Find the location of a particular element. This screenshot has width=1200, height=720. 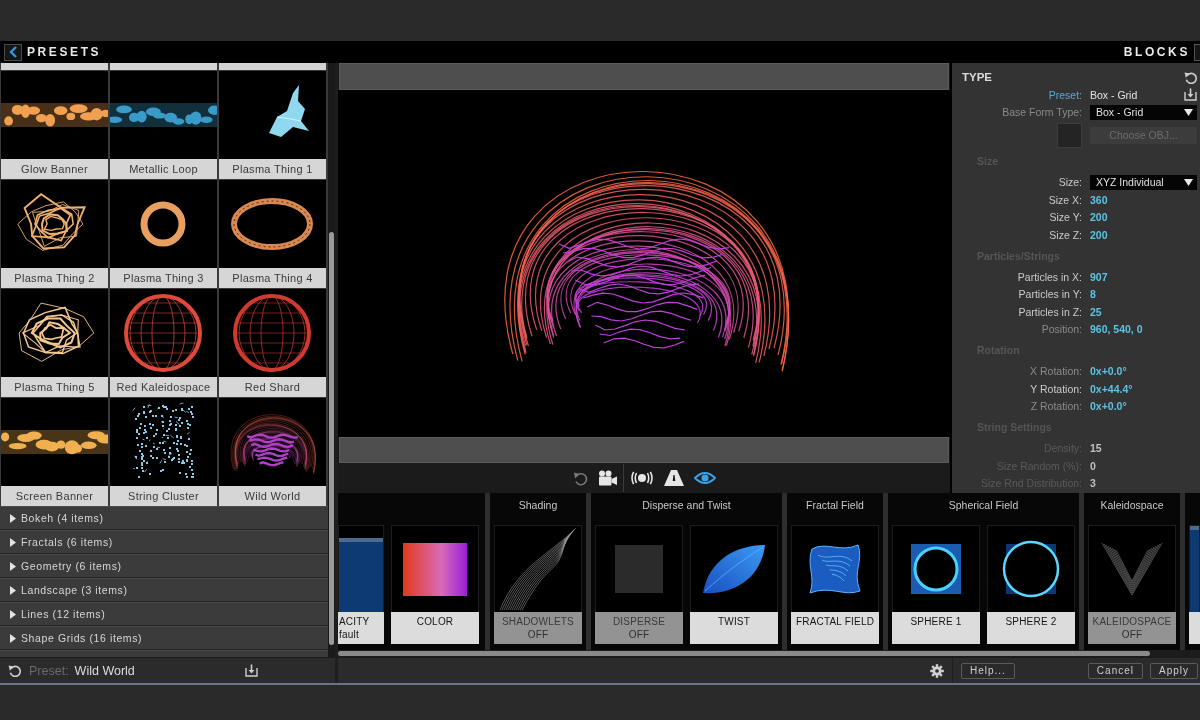

field-label: Base Form Type: is located at coordinates (1042, 112).